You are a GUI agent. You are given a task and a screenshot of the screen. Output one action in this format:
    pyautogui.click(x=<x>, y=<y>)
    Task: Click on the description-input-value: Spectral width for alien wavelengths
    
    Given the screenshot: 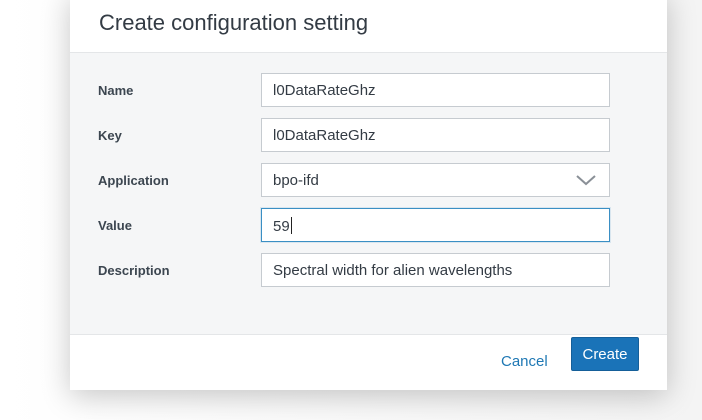 What is the action you would take?
    pyautogui.click(x=393, y=270)
    